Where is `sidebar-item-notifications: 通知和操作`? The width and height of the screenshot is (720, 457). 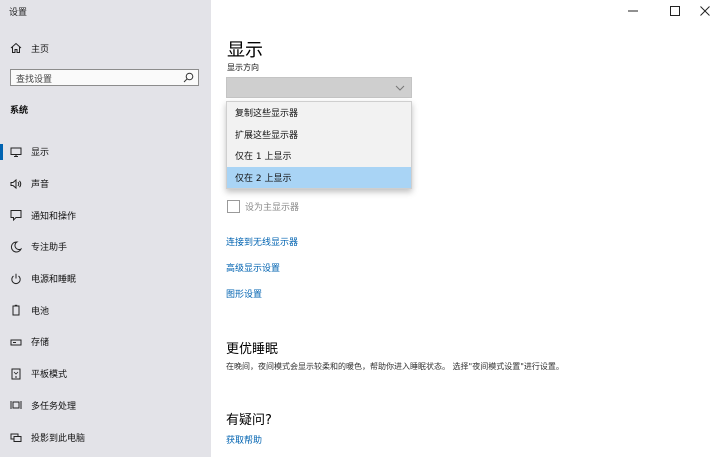 sidebar-item-notifications: 通知和操作 is located at coordinates (105, 215).